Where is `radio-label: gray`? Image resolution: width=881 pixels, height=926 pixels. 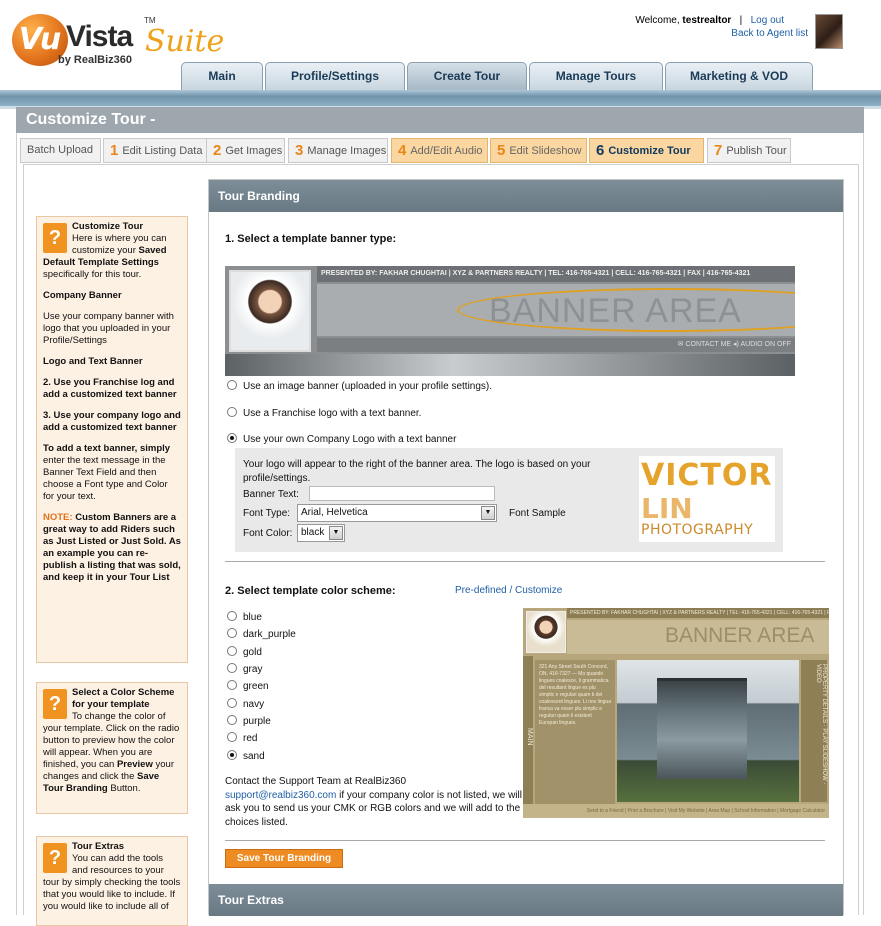
radio-label: gray is located at coordinates (253, 669).